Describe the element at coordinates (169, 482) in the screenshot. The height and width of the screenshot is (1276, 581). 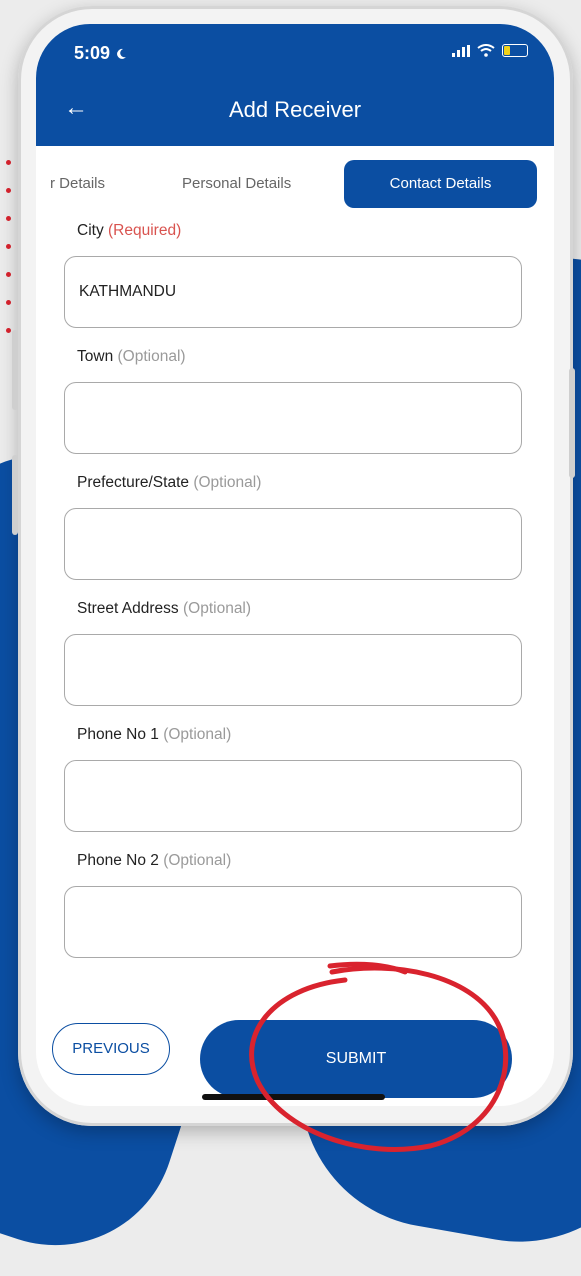
I see `prefecture-state-label: Prefecture/State (Optional)` at that location.